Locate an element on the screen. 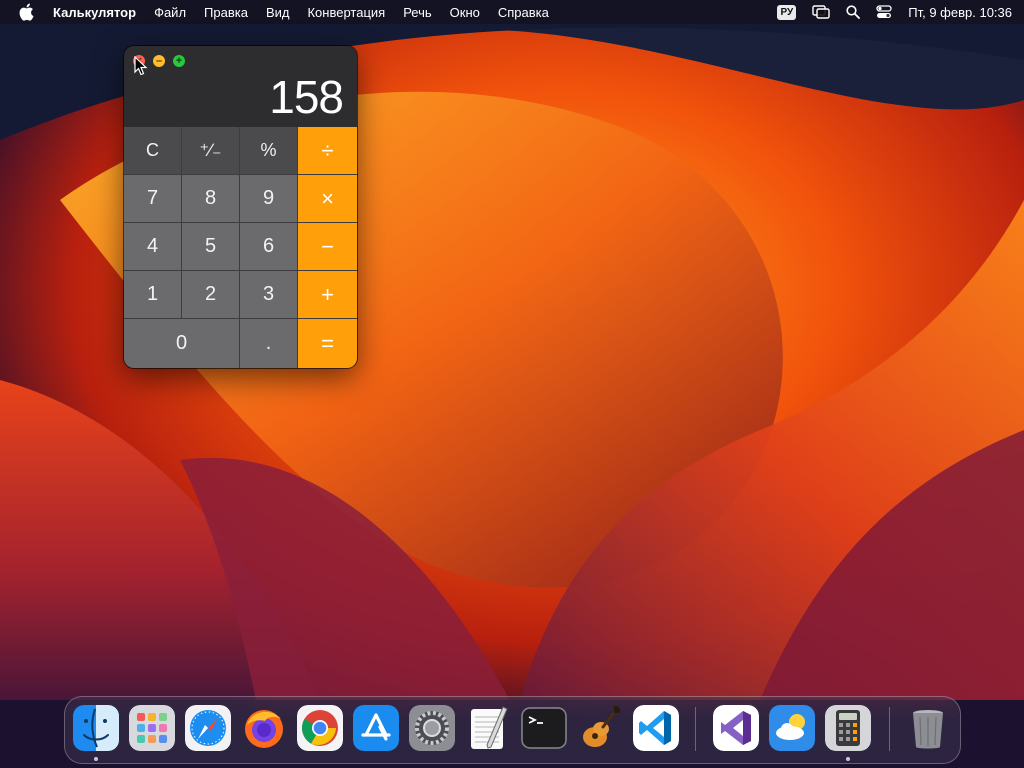 The height and width of the screenshot is (768, 1024). digit-6-button: 6 is located at coordinates (269, 247).